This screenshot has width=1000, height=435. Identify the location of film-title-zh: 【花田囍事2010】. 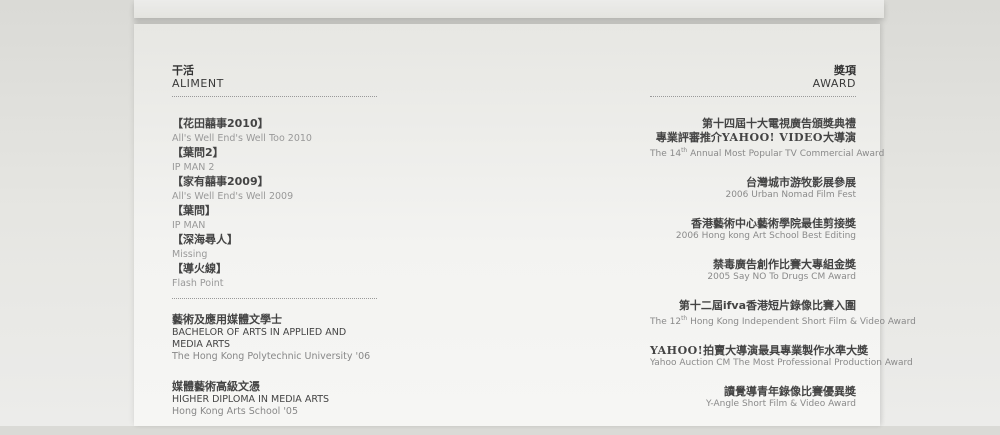
(220, 123).